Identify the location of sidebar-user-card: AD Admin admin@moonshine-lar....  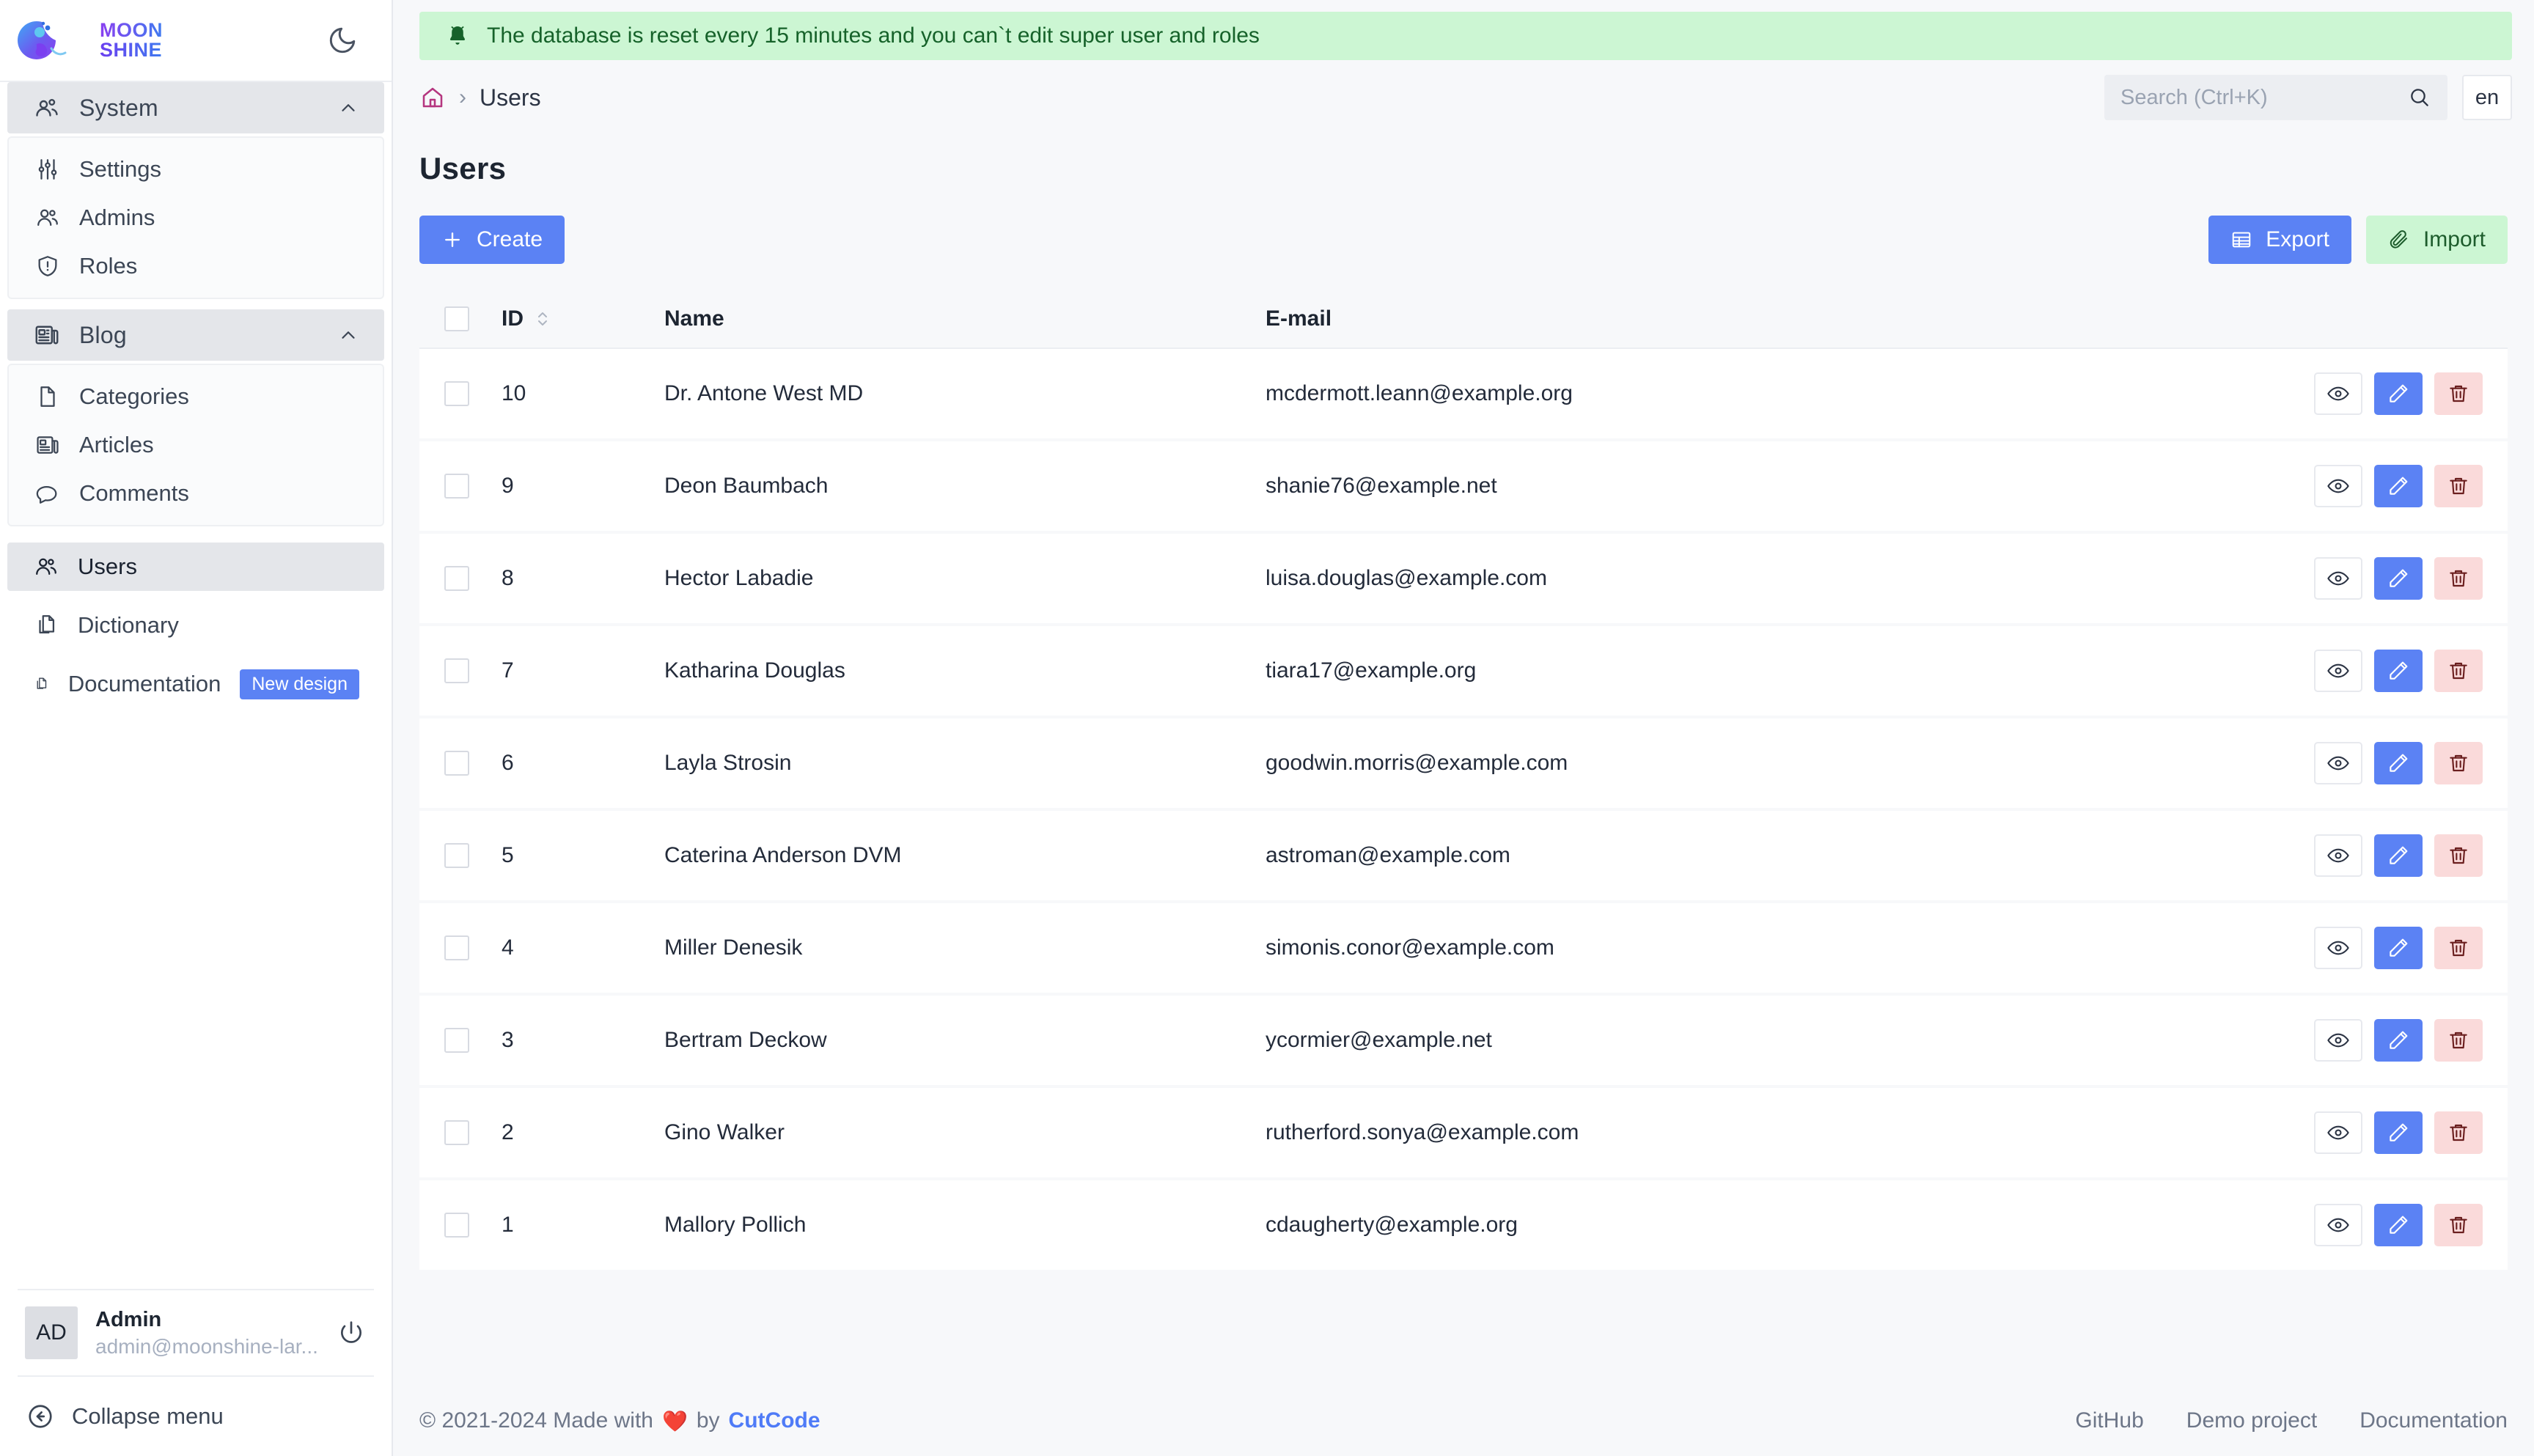
(196, 1332).